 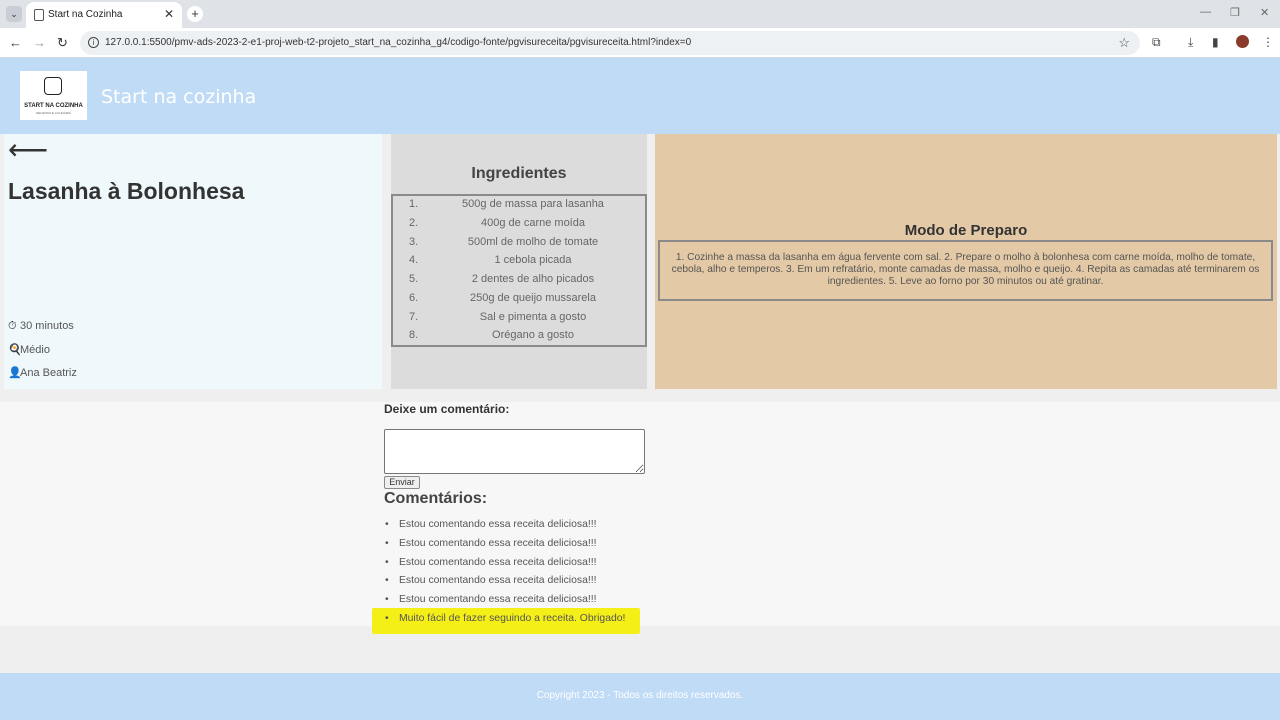 What do you see at coordinates (39, 42) in the screenshot?
I see `forward-icon: →` at bounding box center [39, 42].